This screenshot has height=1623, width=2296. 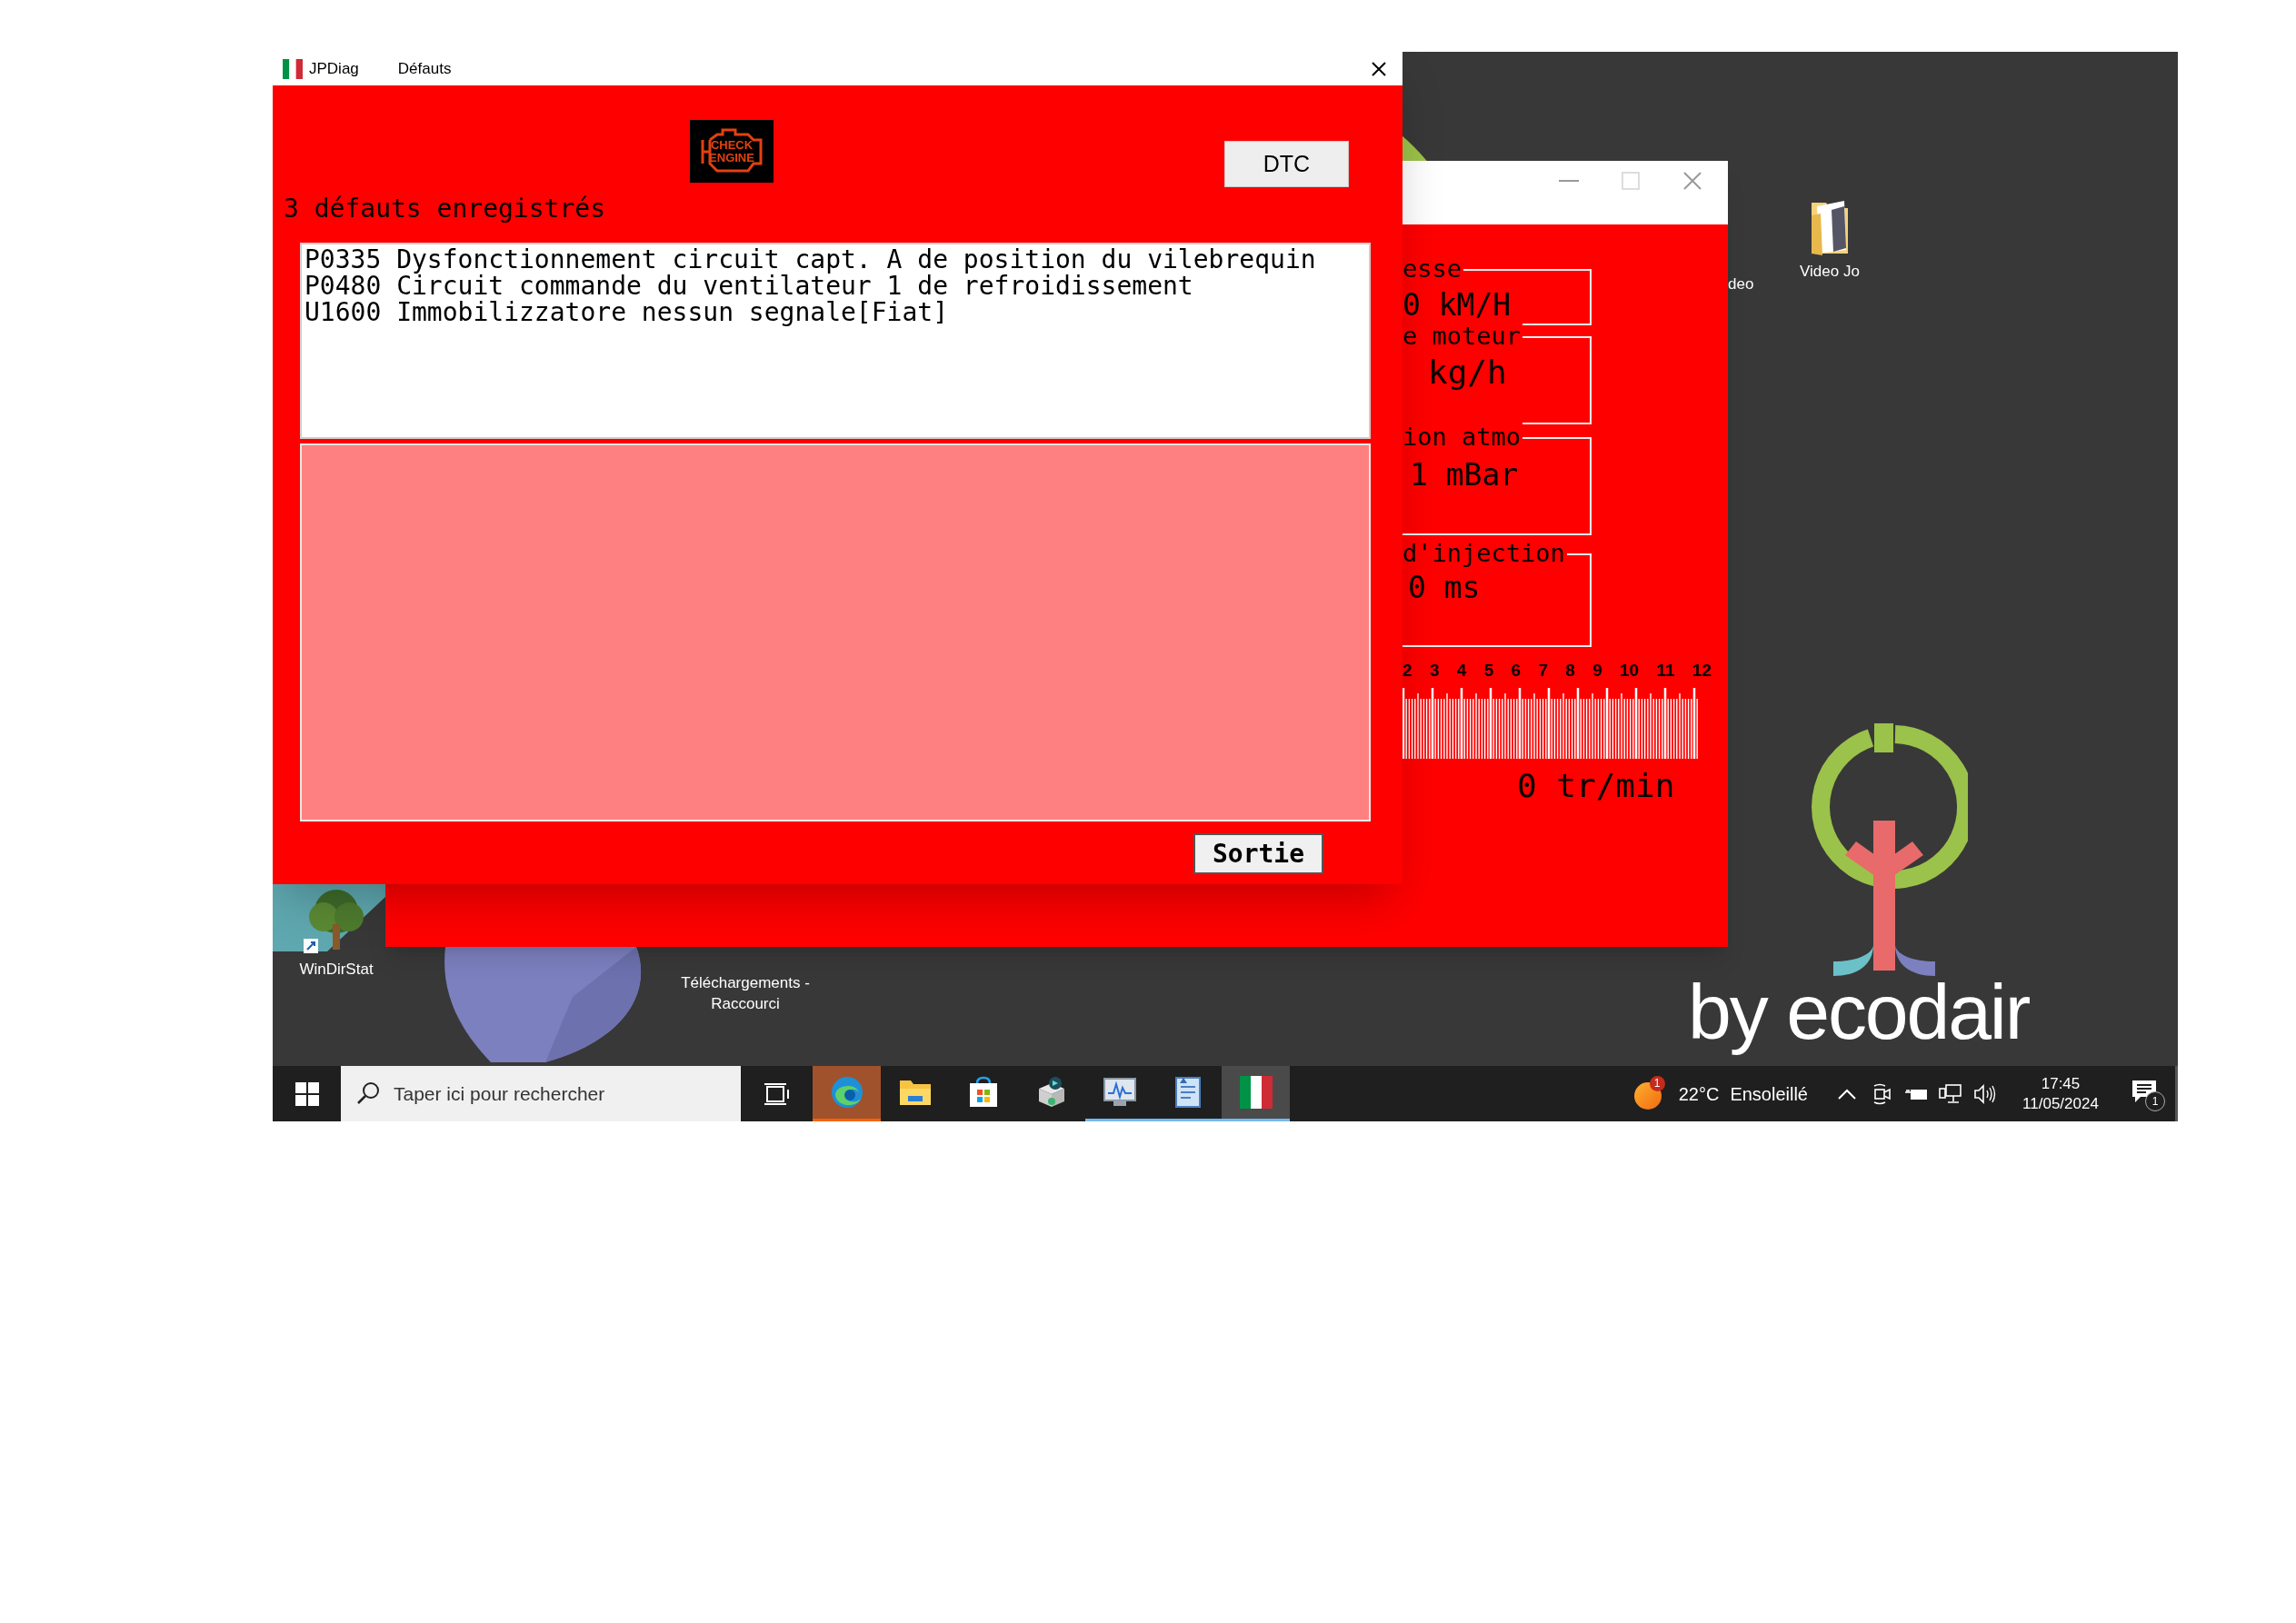 What do you see at coordinates (731, 151) in the screenshot?
I see `warning-light-label: CHECK ENGINE` at bounding box center [731, 151].